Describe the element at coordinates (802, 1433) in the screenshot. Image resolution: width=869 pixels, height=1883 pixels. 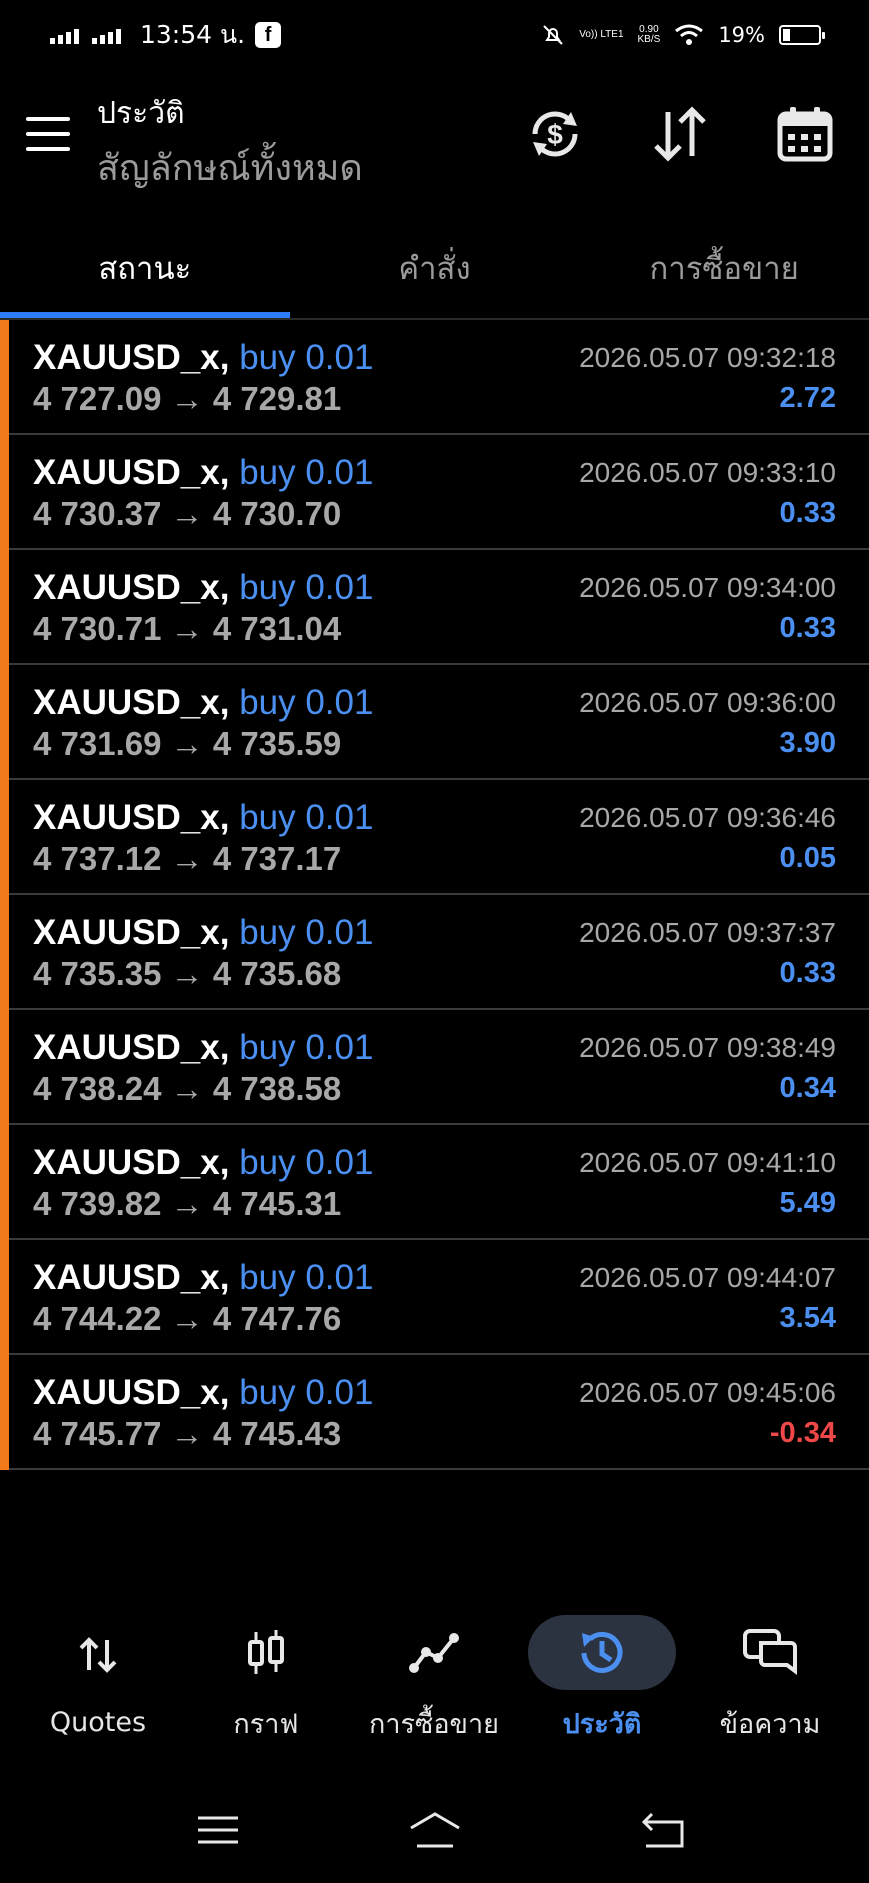
I see `trade-profit: -0.34` at that location.